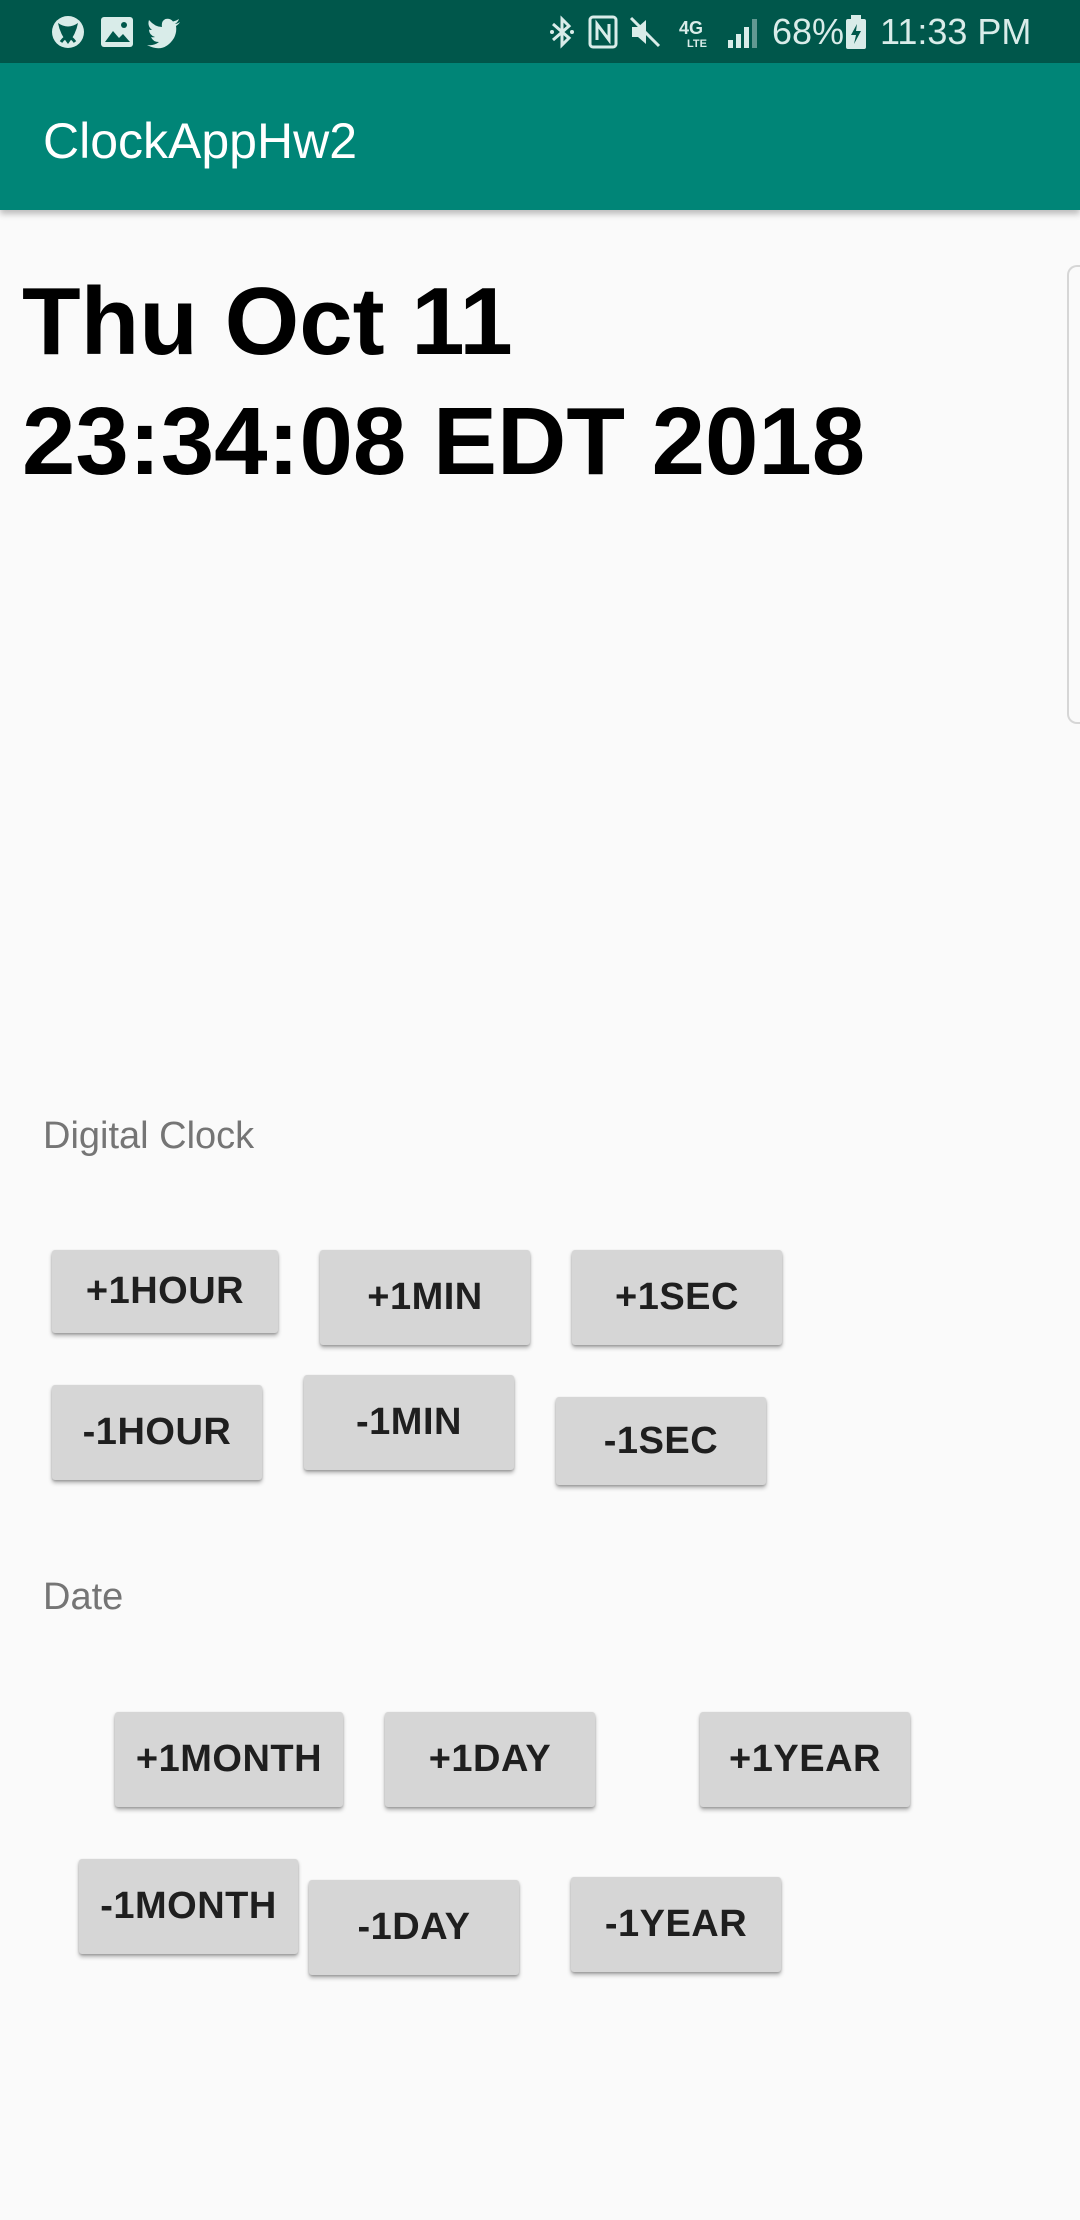 The width and height of the screenshot is (1080, 2220). What do you see at coordinates (603, 32) in the screenshot?
I see `nfc-icon` at bounding box center [603, 32].